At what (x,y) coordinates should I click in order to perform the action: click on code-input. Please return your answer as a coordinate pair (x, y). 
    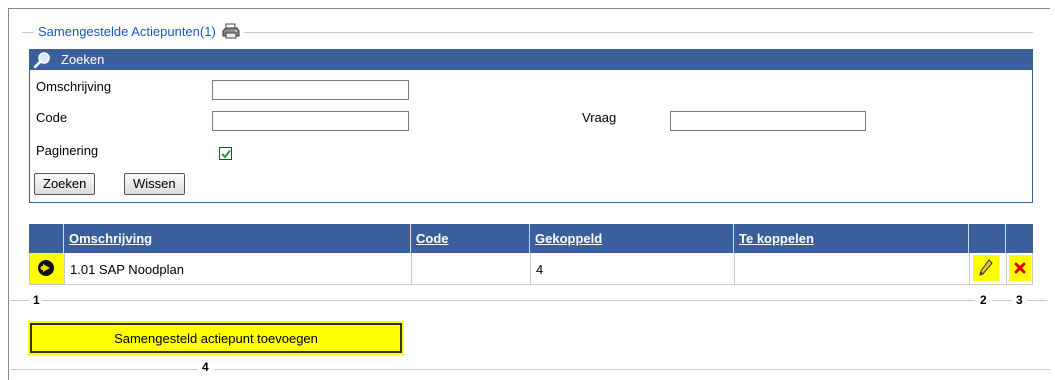
    Looking at the image, I should click on (310, 121).